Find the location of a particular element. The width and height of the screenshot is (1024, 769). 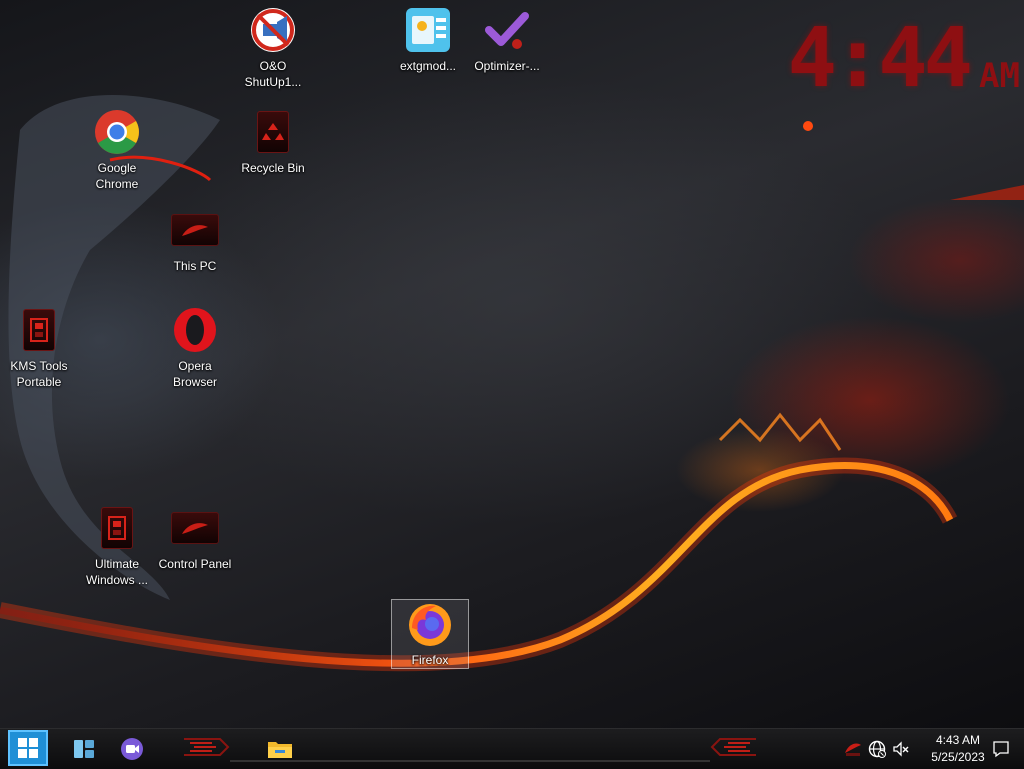

ultimate-windows-icon is located at coordinates (117, 528).